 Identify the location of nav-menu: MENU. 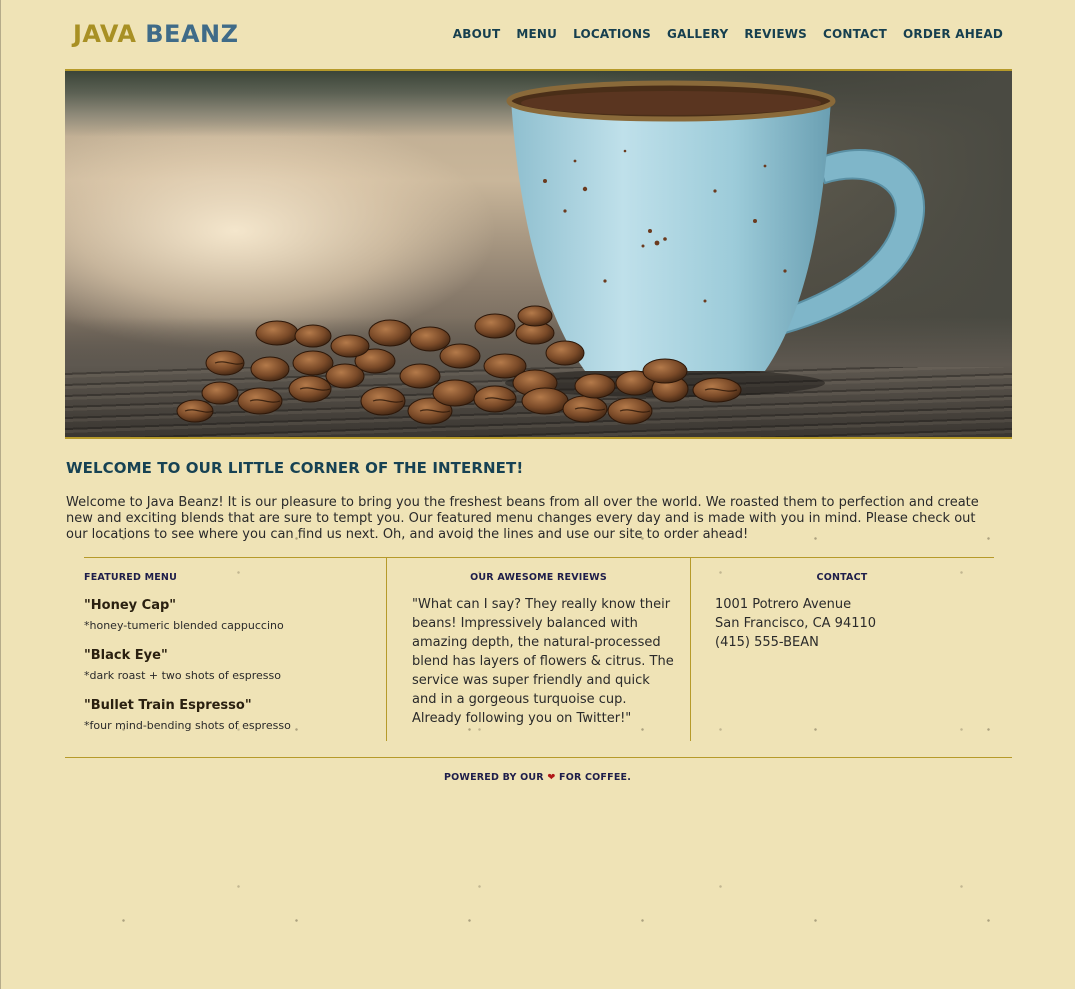
(536, 34).